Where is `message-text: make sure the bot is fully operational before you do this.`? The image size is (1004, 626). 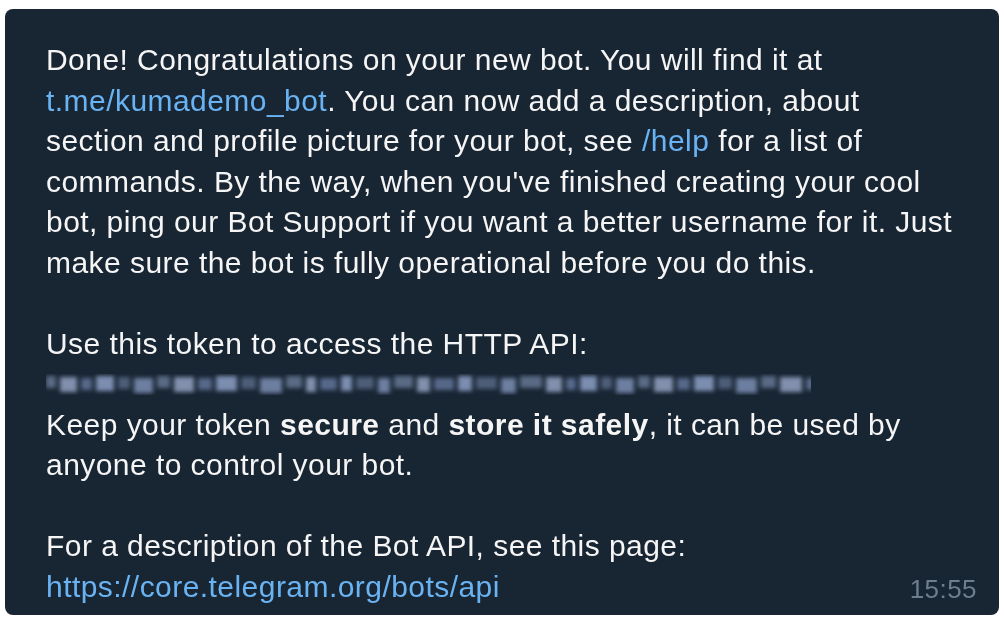 message-text: make sure the bot is fully operational before you do this. is located at coordinates (431, 262).